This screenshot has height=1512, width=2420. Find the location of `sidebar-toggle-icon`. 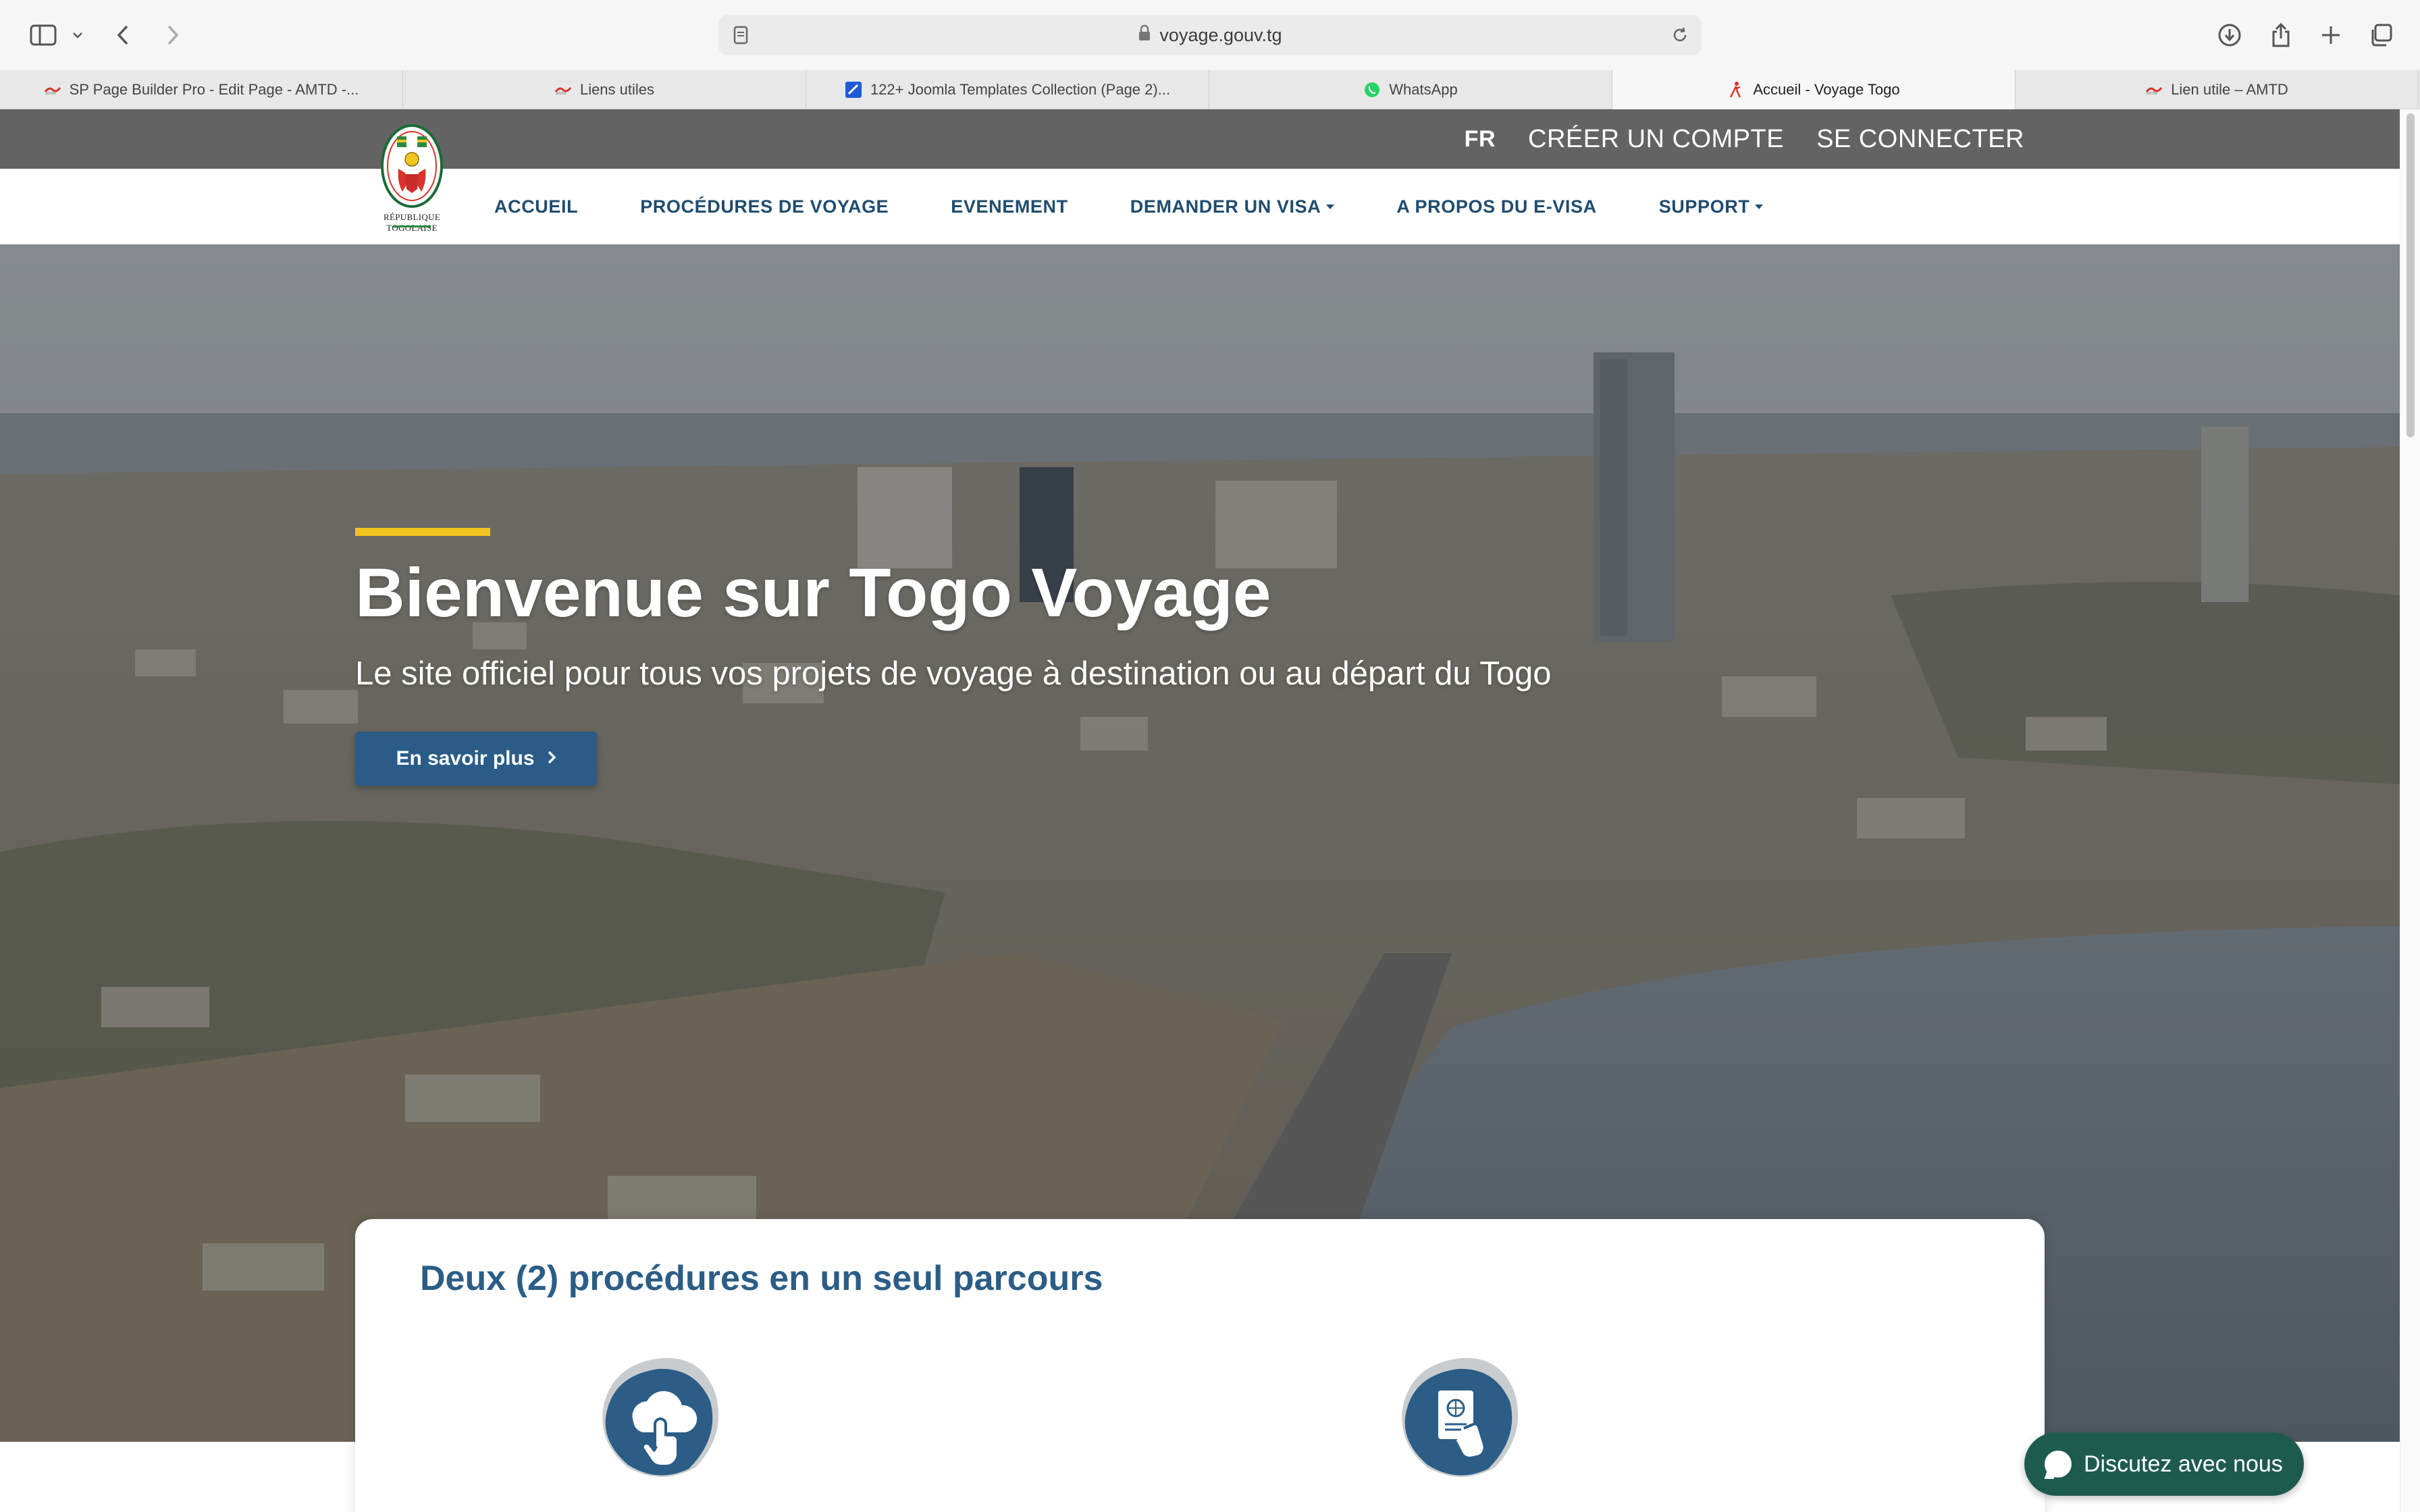

sidebar-toggle-icon is located at coordinates (43, 35).